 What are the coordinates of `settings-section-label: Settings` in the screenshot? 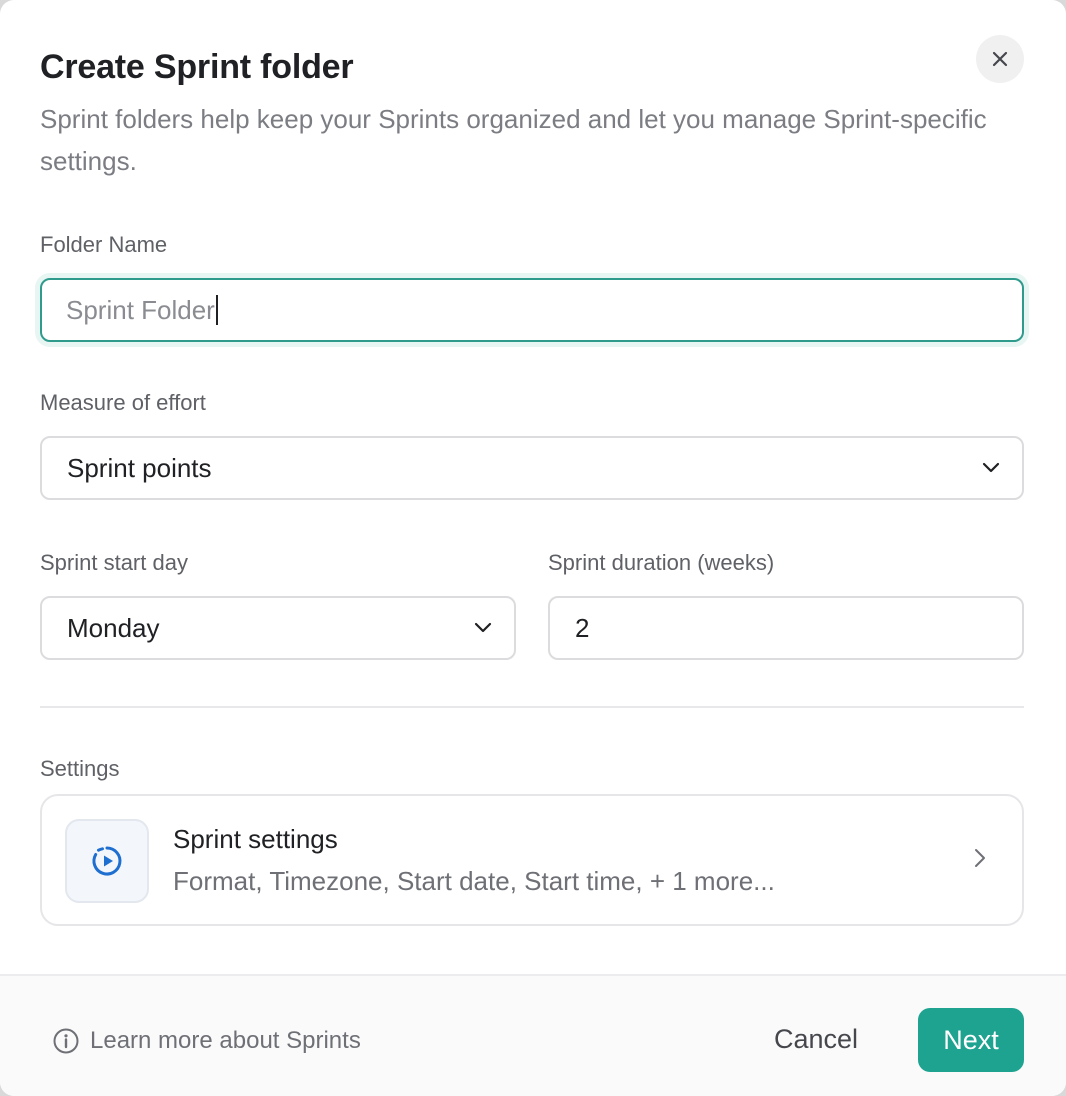 It's located at (80, 768).